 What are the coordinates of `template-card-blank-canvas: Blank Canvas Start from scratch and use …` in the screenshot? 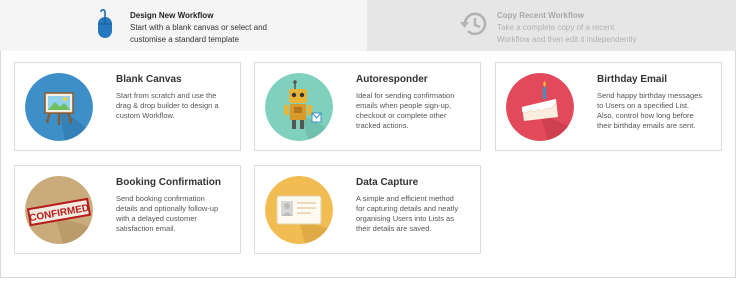 It's located at (127, 106).